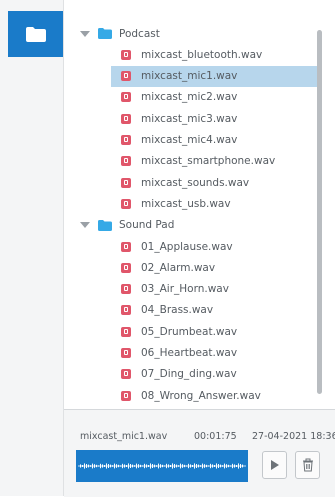 Image resolution: width=335 pixels, height=497 pixels. I want to click on tree-file-label: mixcast_smartphone.wav, so click(208, 161).